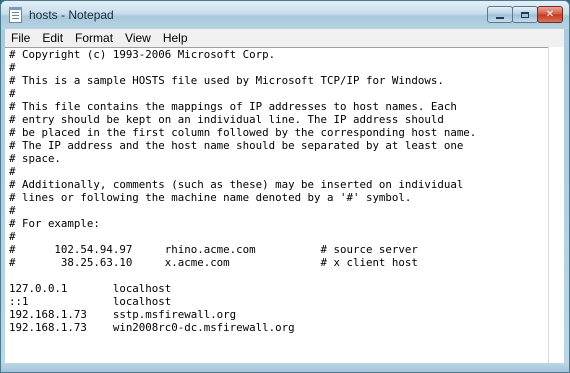 The height and width of the screenshot is (373, 570). What do you see at coordinates (138, 38) in the screenshot?
I see `menu-view: View` at bounding box center [138, 38].